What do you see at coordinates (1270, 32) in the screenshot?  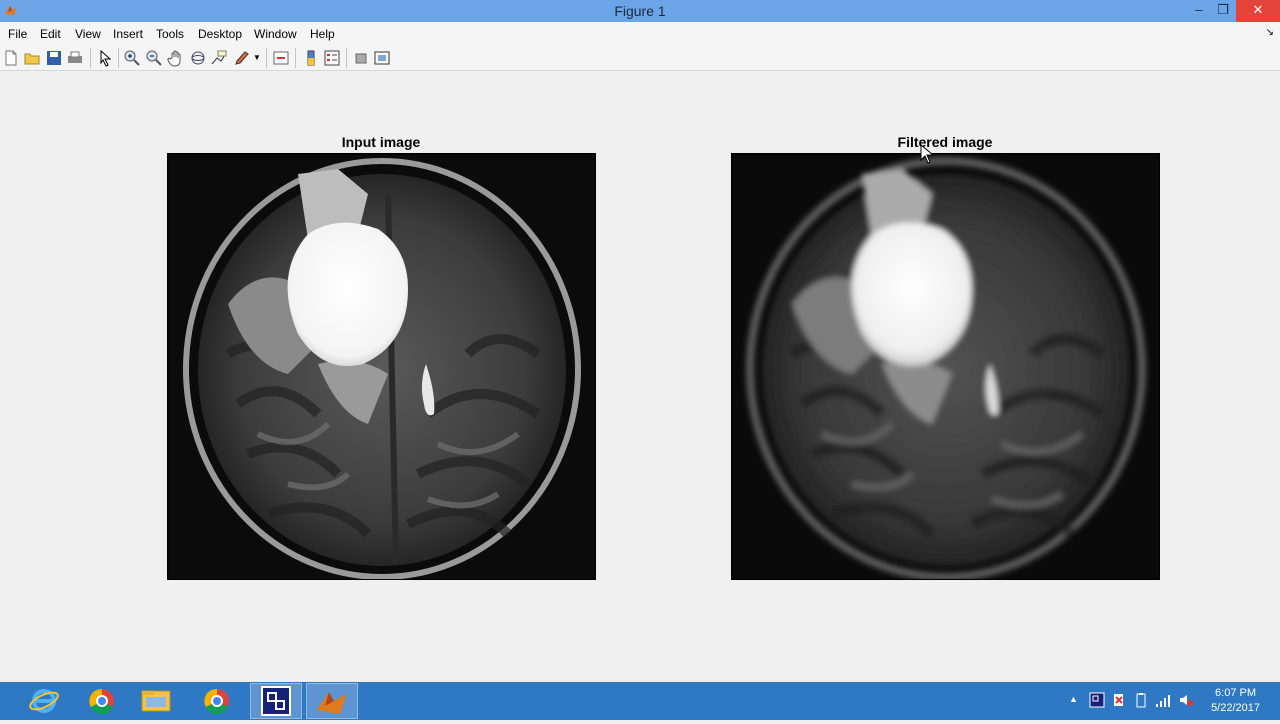 I see `dock-arrow-icon: ↘` at bounding box center [1270, 32].